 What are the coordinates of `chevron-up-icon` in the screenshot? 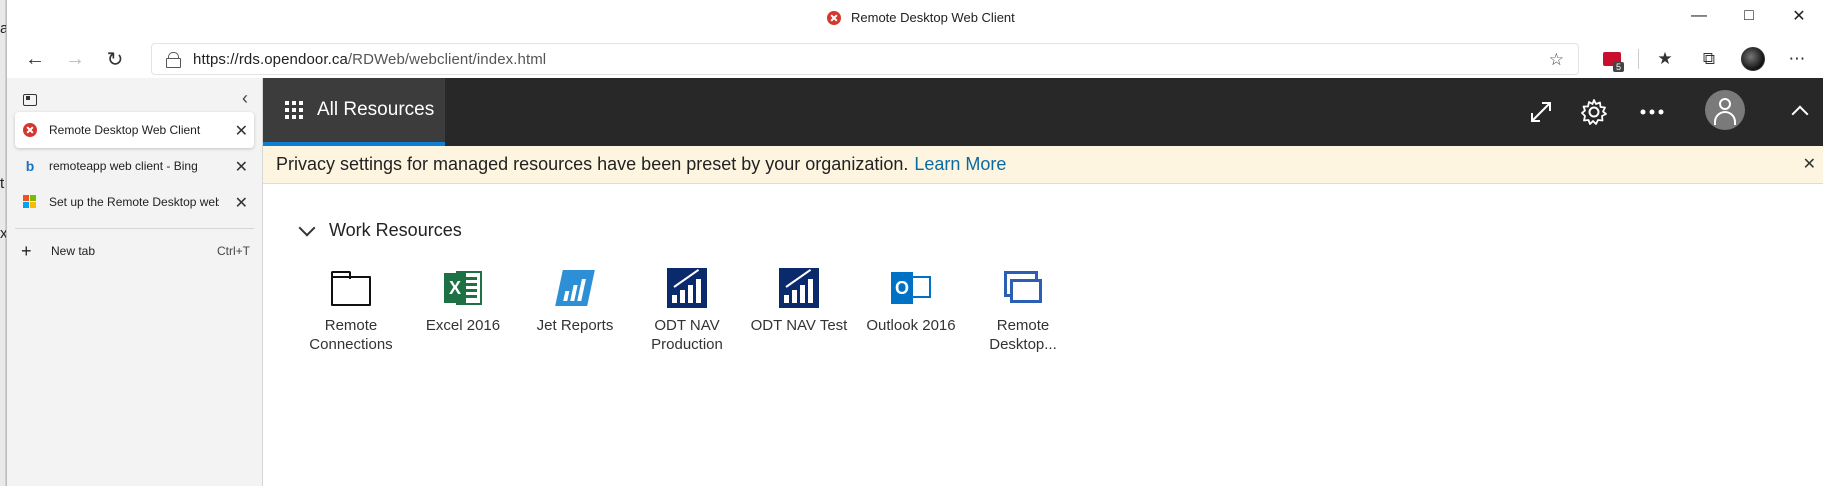 It's located at (1800, 114).